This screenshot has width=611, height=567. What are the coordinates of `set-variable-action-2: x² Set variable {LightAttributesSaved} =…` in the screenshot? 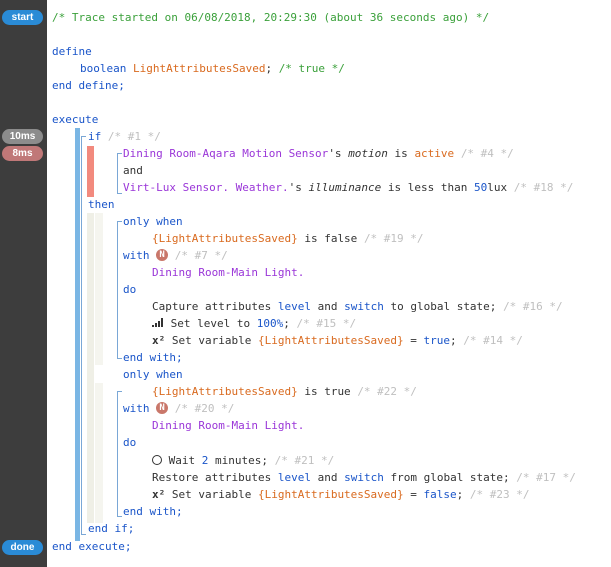 It's located at (341, 494).